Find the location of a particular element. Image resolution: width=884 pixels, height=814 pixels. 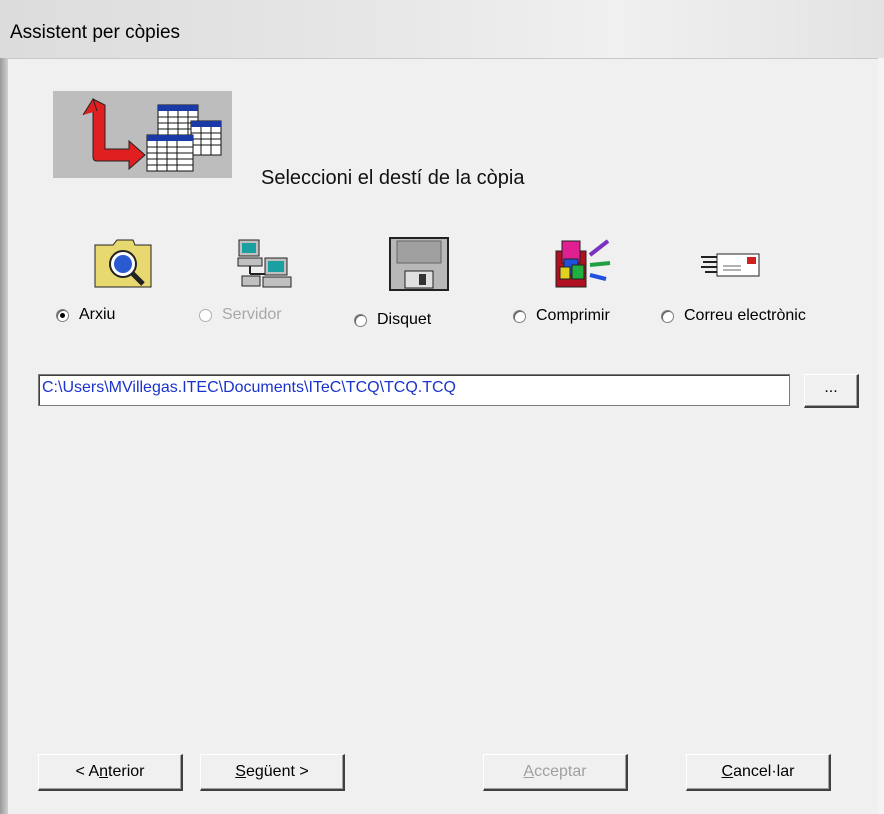

cancel-button: Cancel·lar is located at coordinates (758, 772).